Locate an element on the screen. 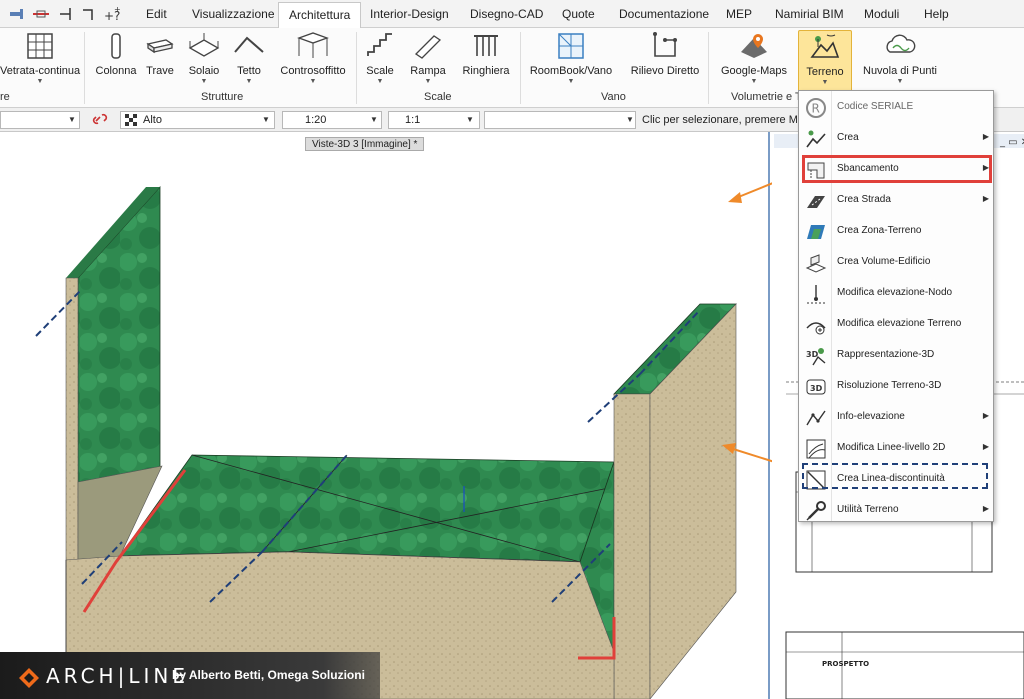  line-tool-icon is located at coordinates (41, 14).